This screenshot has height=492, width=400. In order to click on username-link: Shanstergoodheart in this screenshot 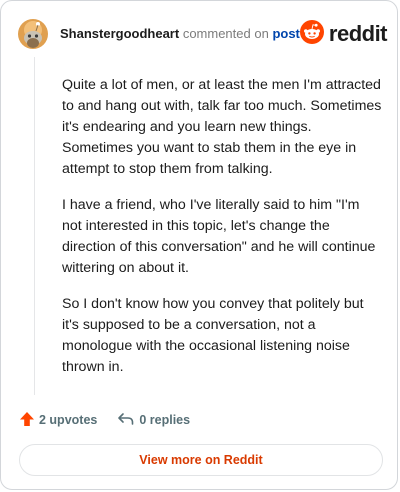, I will do `click(119, 33)`.